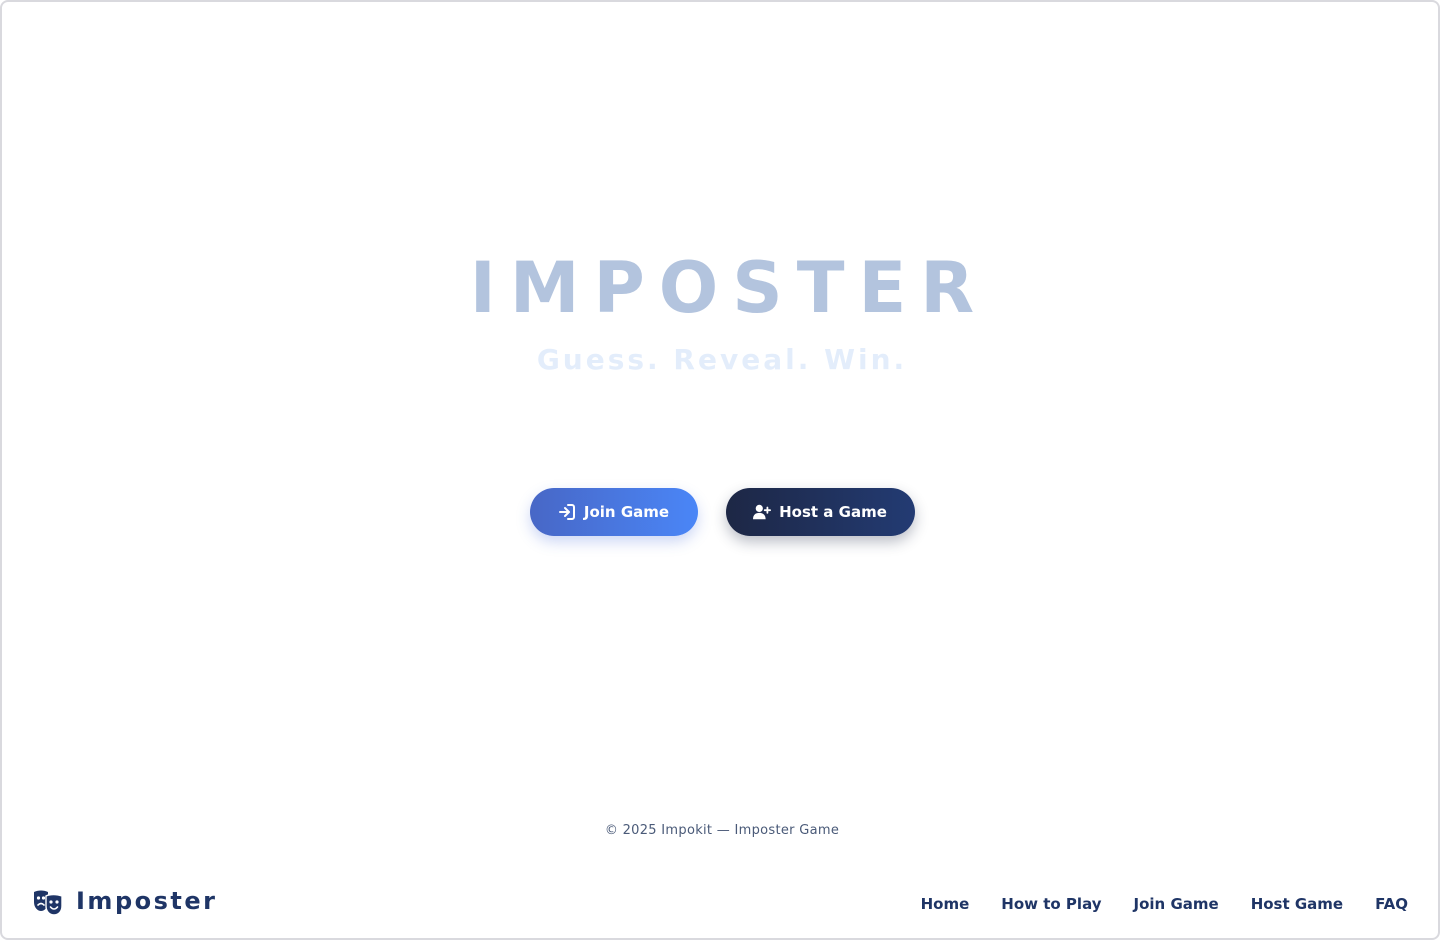 The image size is (1440, 940). Describe the element at coordinates (945, 904) in the screenshot. I see `nav-home: Home` at that location.